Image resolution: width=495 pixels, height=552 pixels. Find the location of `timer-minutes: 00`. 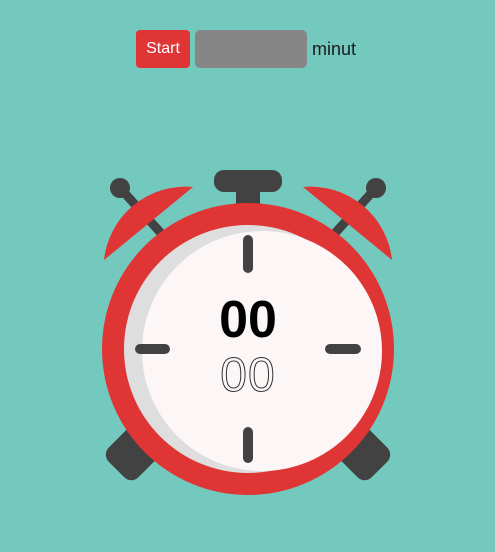

timer-minutes: 00 is located at coordinates (248, 320).